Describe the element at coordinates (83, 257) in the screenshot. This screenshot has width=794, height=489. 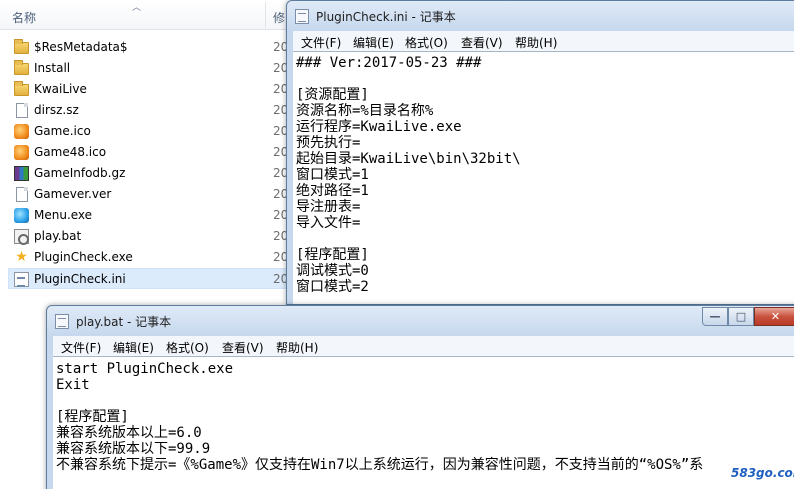
I see `file-name: PluginCheck.exe` at that location.